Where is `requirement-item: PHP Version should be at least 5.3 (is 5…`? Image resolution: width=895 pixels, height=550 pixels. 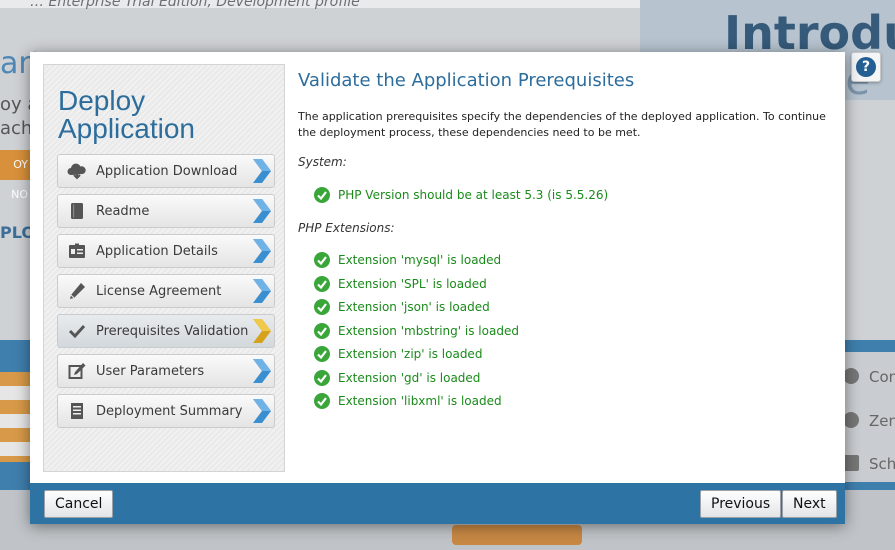 requirement-item: PHP Version should be at least 5.3 (is 5… is located at coordinates (571, 195).